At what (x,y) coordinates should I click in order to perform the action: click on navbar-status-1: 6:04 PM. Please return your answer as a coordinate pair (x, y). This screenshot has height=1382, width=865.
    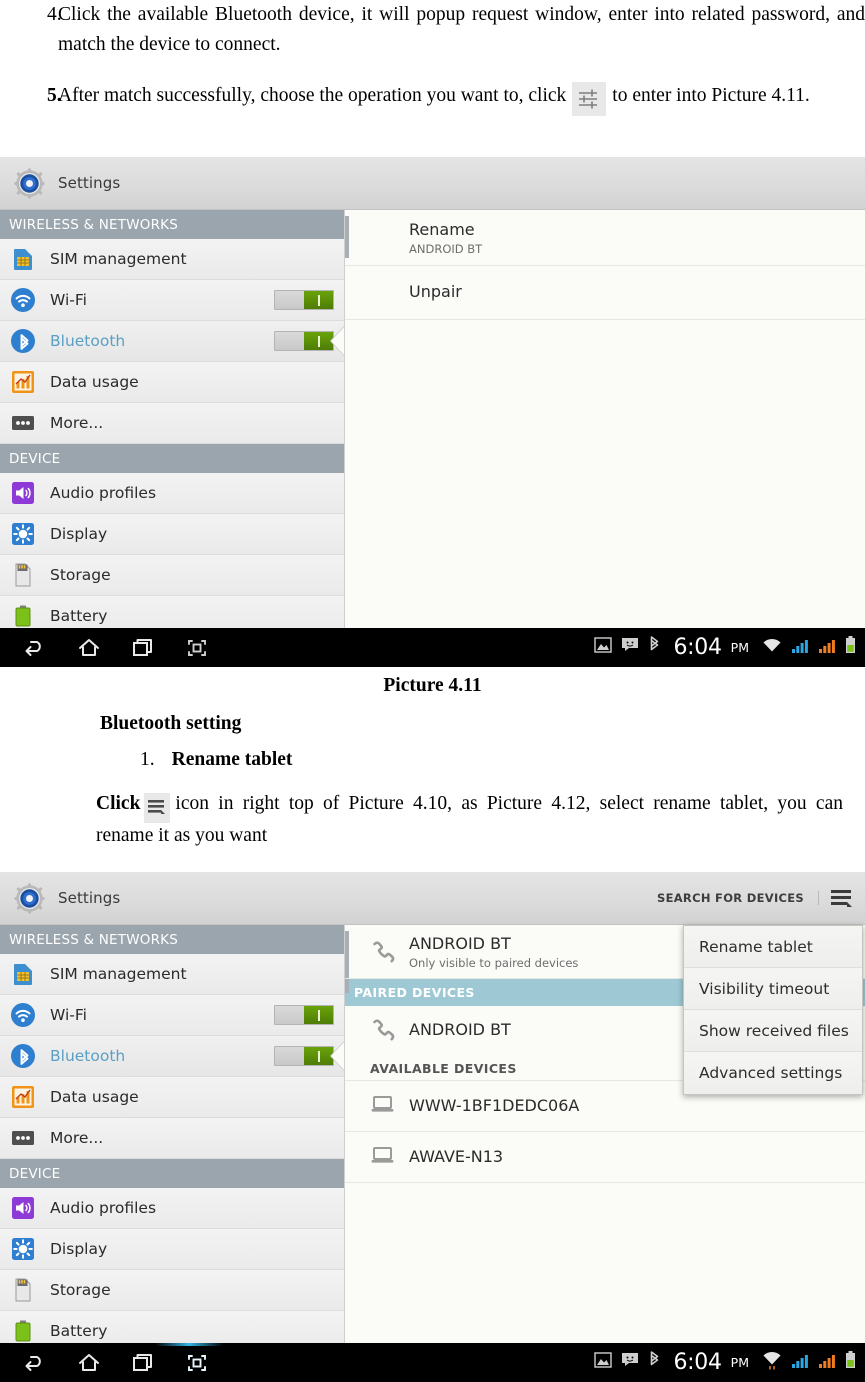
    Looking at the image, I should click on (729, 647).